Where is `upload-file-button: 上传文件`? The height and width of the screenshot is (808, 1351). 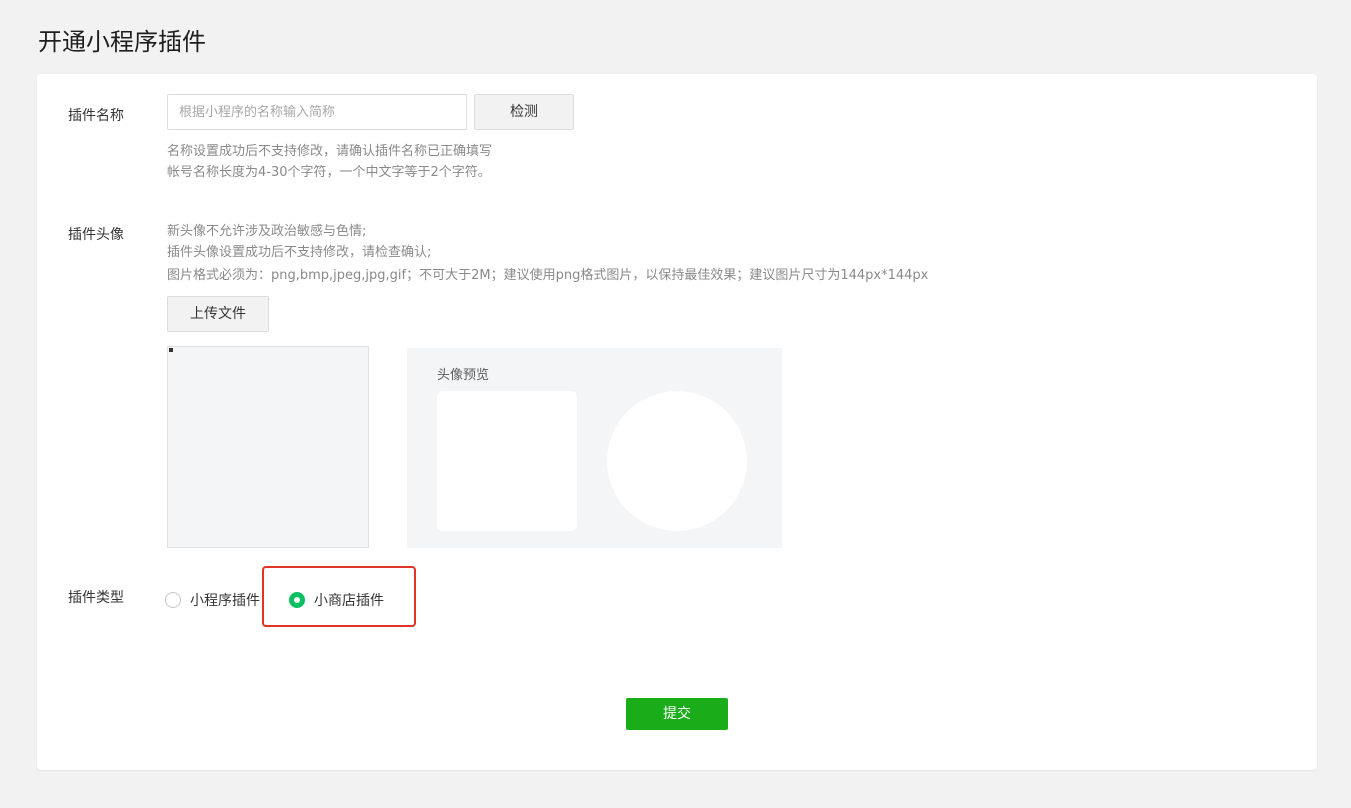
upload-file-button: 上传文件 is located at coordinates (218, 314).